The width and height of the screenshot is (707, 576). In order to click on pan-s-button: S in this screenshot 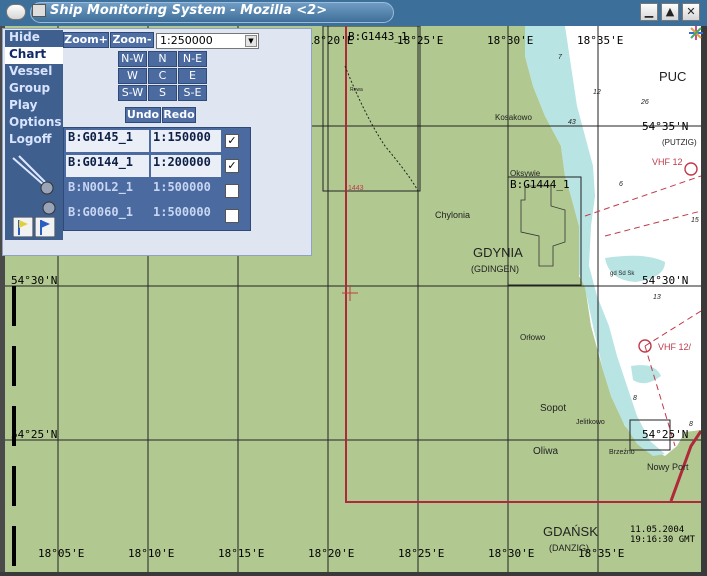, I will do `click(162, 93)`.